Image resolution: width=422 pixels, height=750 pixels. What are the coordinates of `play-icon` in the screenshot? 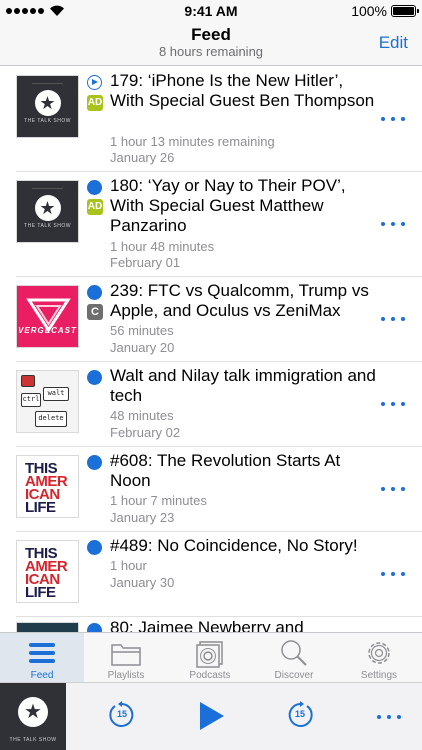 It's located at (212, 716).